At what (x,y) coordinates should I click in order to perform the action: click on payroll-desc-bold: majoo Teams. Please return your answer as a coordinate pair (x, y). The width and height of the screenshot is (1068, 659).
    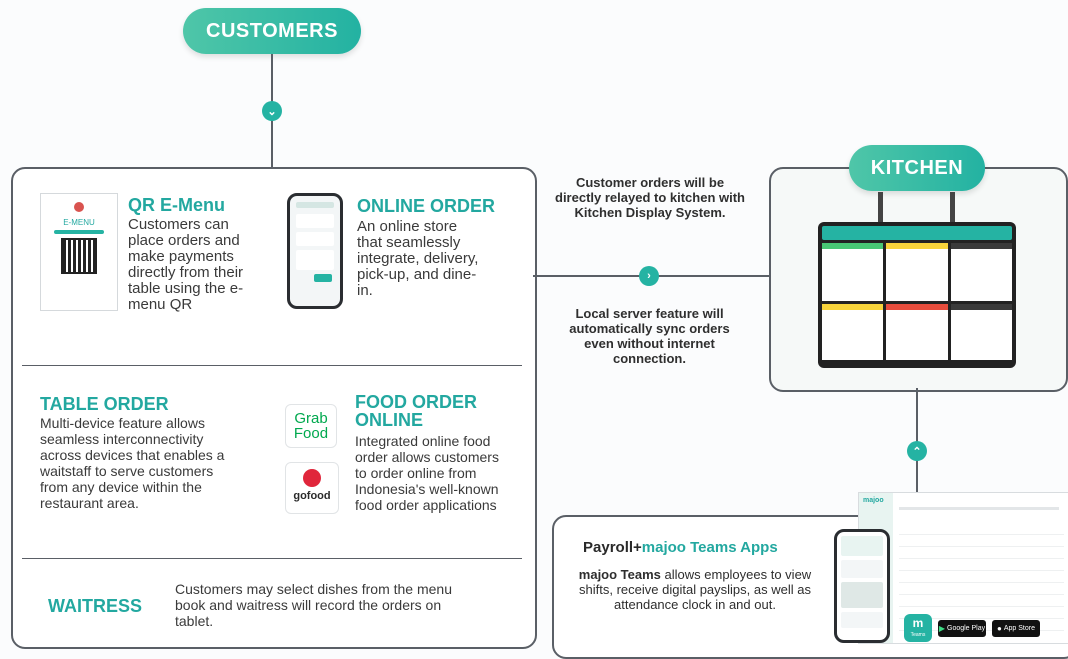
    Looking at the image, I should click on (619, 574).